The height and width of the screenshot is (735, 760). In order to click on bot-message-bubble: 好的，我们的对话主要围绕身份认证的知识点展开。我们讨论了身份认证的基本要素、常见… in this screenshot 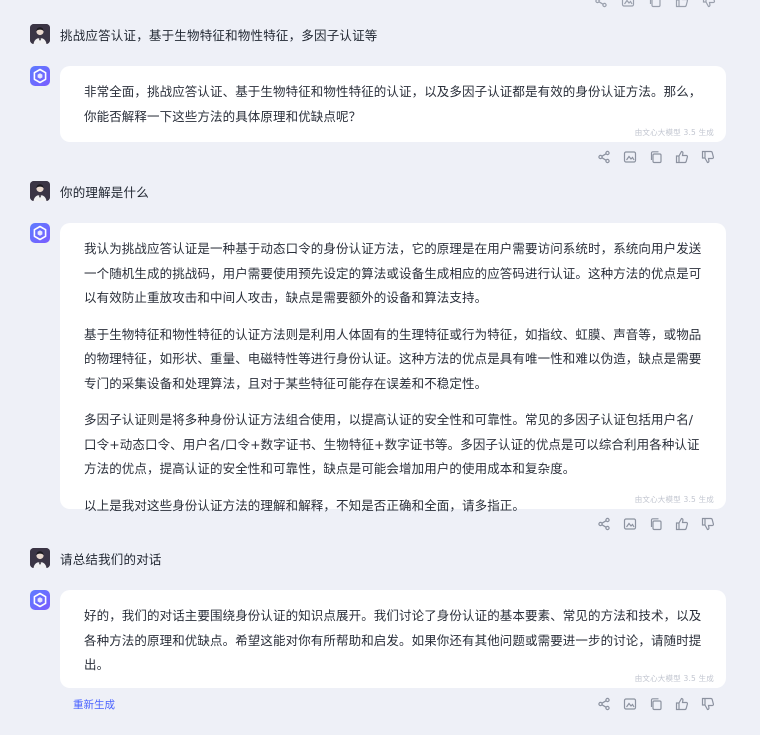, I will do `click(393, 639)`.